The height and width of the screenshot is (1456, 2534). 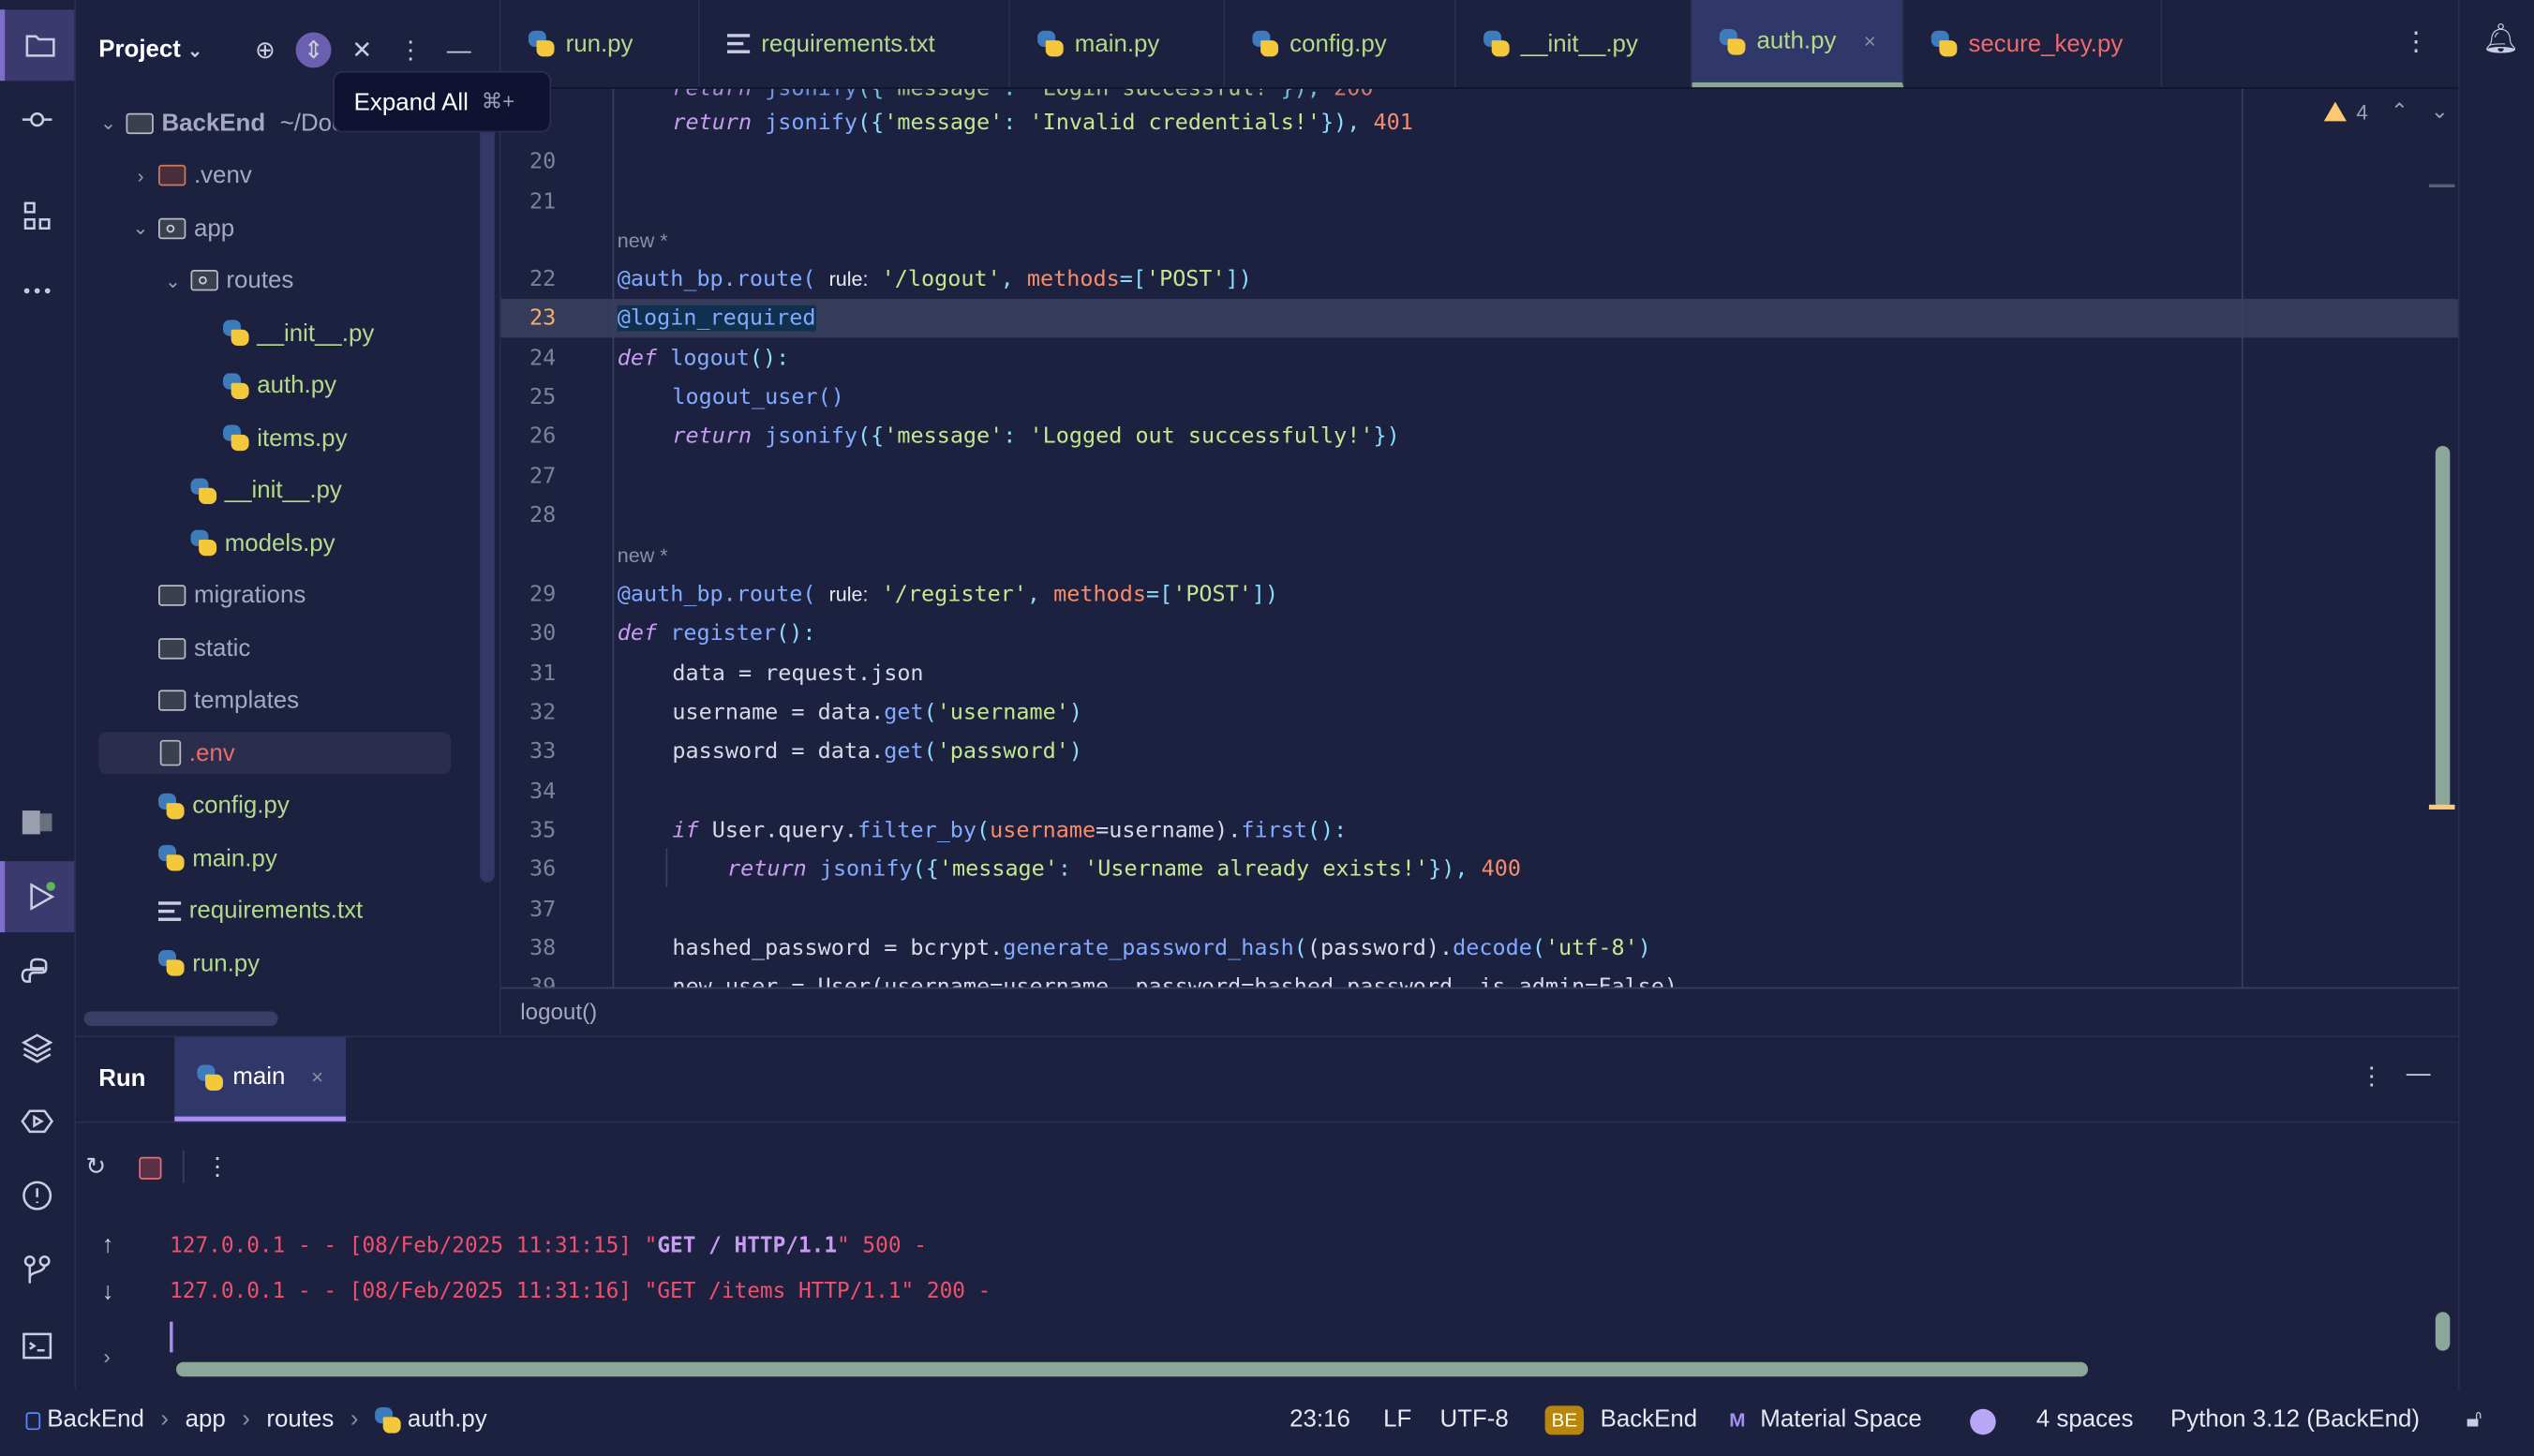 What do you see at coordinates (150, 49) in the screenshot?
I see `project-pane-title: Project ⌄` at bounding box center [150, 49].